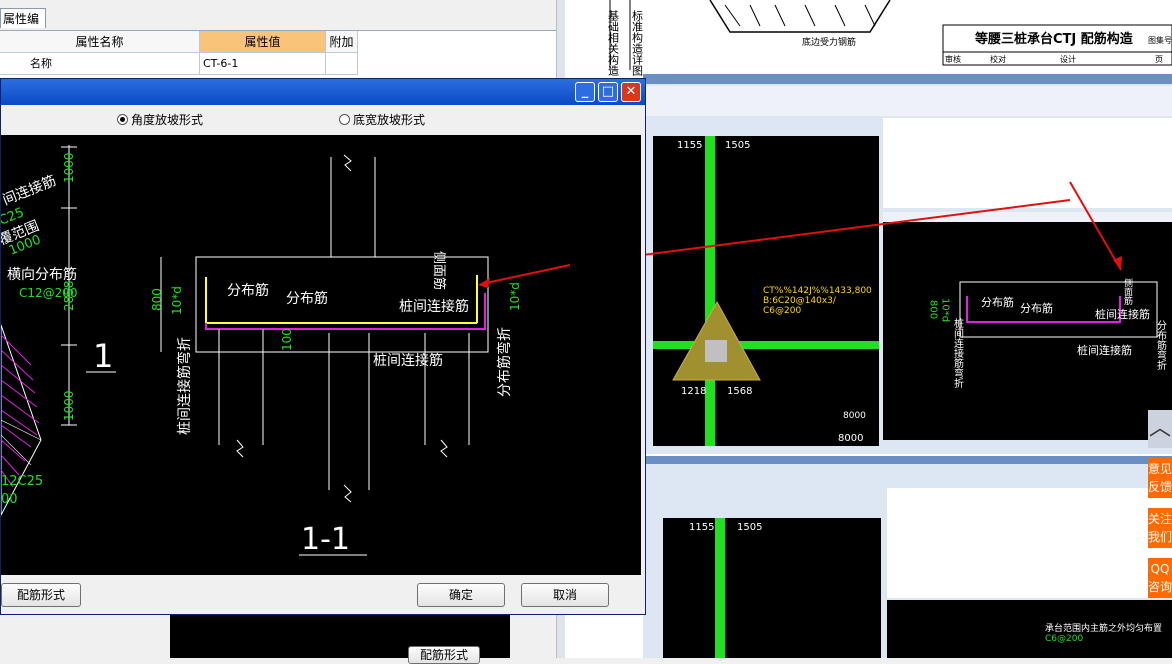 The height and width of the screenshot is (664, 1172). What do you see at coordinates (9, 499) in the screenshot?
I see `plan-label-8: 00` at bounding box center [9, 499].